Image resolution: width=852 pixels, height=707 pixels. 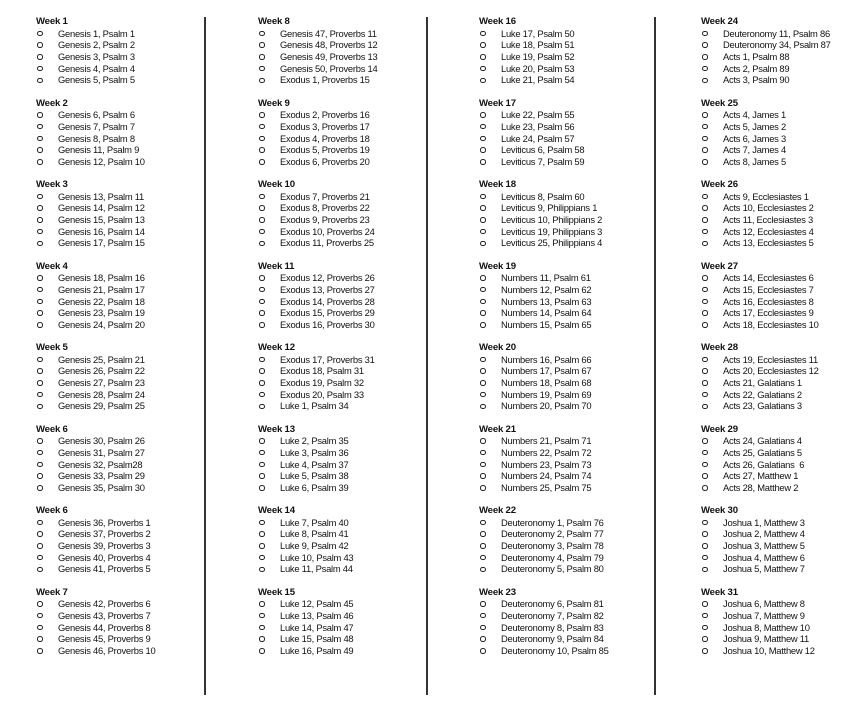 I want to click on reading-item: Luke 20, Psalm 53, so click(x=544, y=69).